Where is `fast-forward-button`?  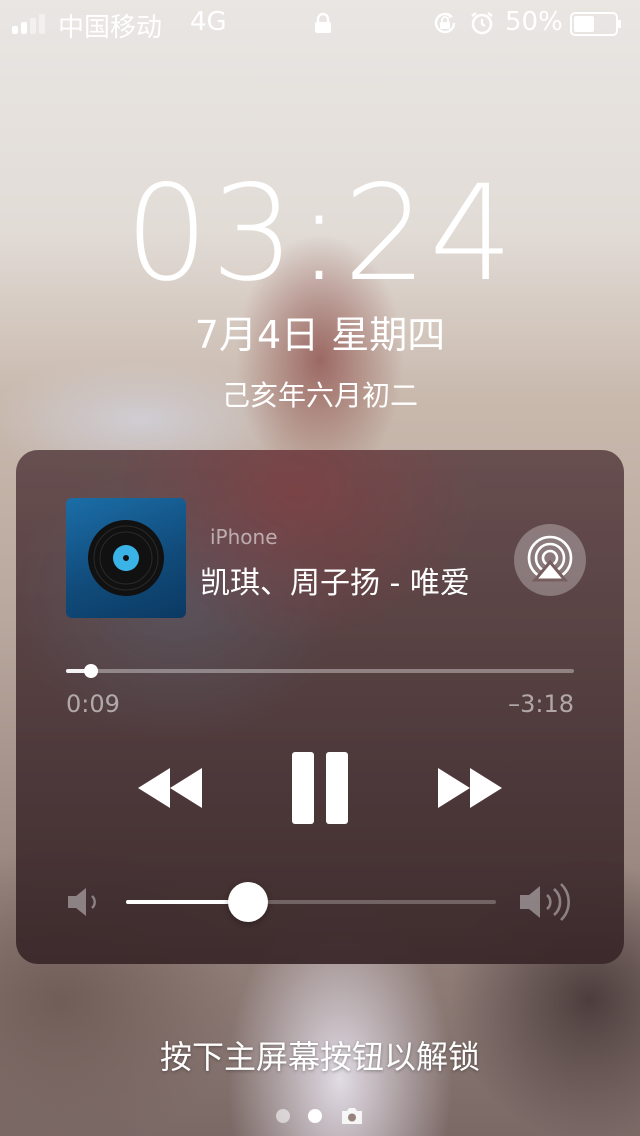
fast-forward-button is located at coordinates (470, 788).